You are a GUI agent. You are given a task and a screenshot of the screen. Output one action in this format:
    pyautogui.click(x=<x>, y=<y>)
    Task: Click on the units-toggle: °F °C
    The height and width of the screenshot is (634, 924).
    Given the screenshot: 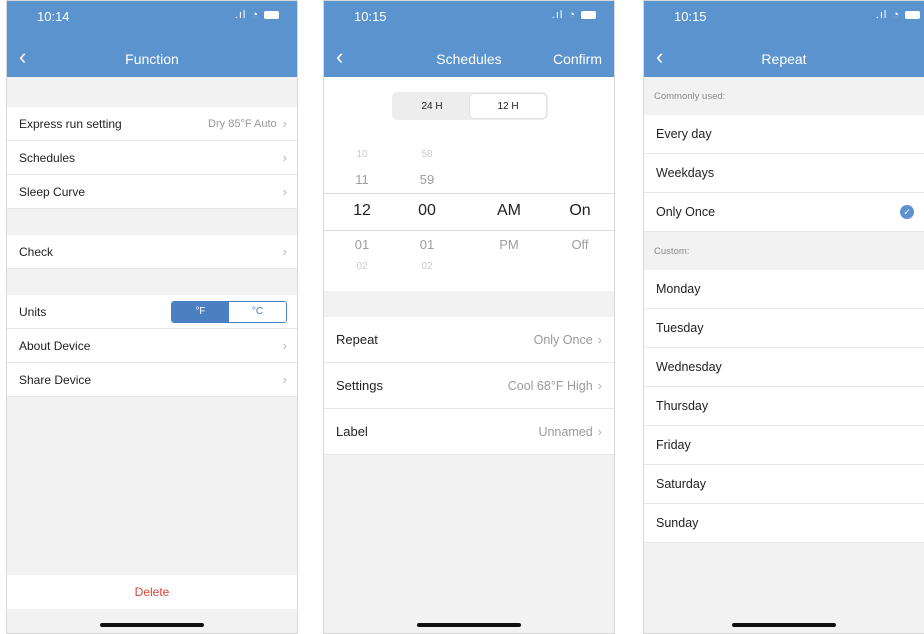 What is the action you would take?
    pyautogui.click(x=229, y=311)
    